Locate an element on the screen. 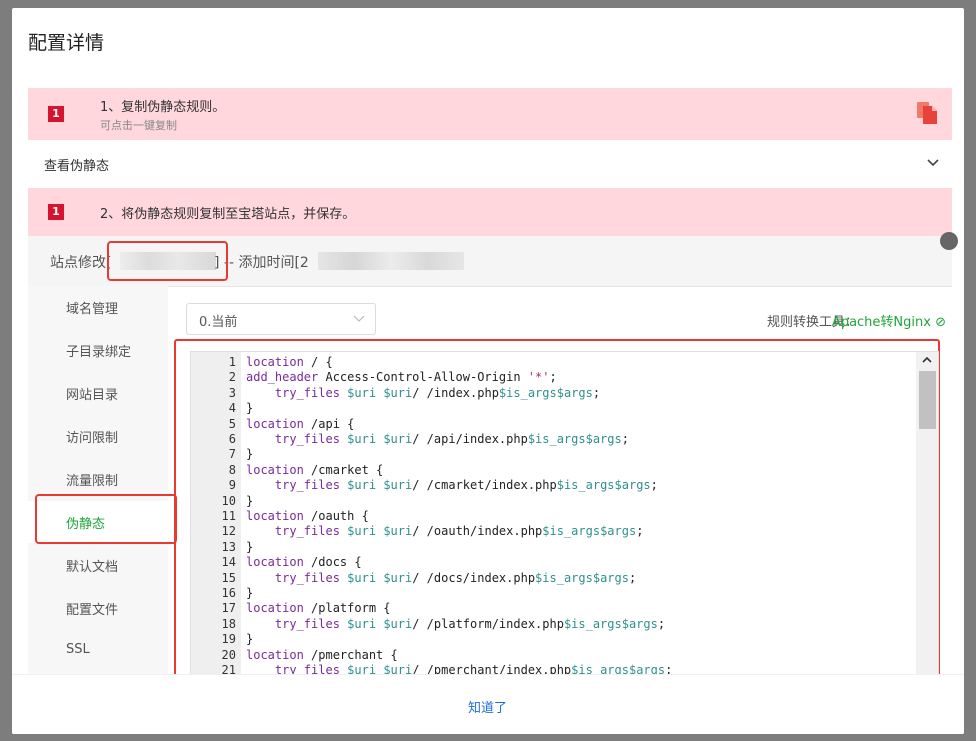 This screenshot has width=976, height=741. line-number: 15 is located at coordinates (228, 577).